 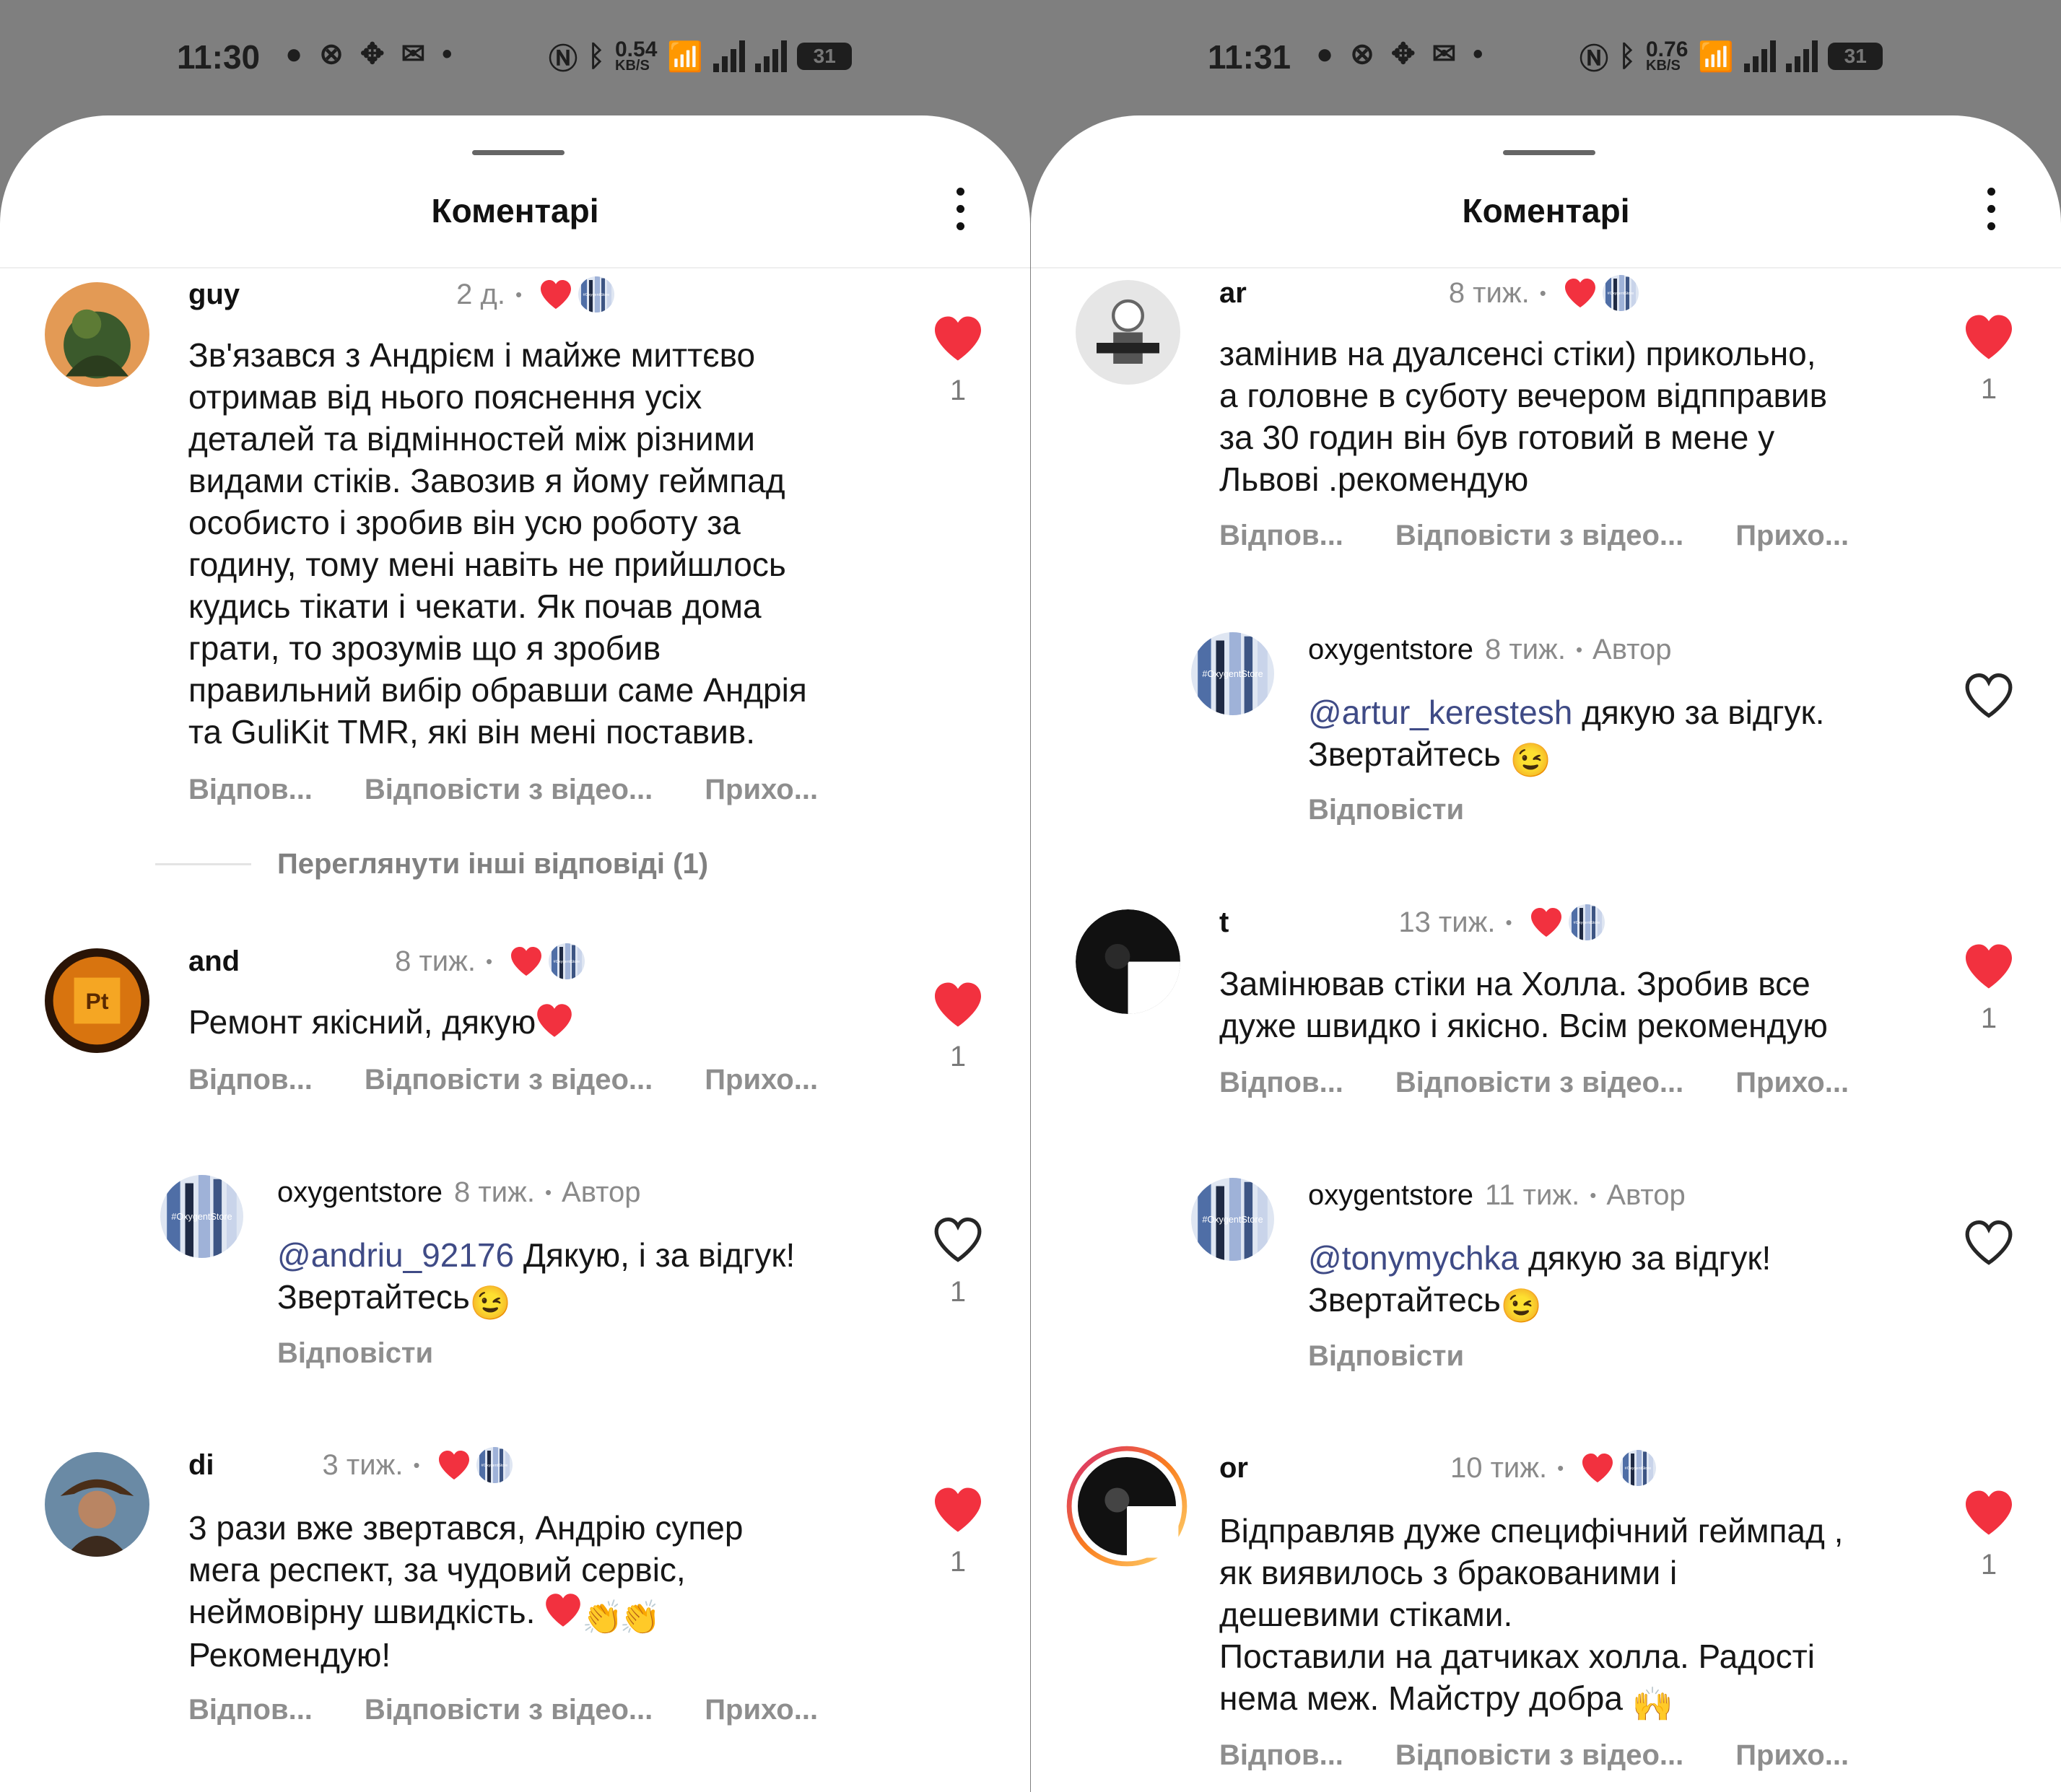 What do you see at coordinates (1413, 1258) in the screenshot?
I see `mention-link: @tonymychka` at bounding box center [1413, 1258].